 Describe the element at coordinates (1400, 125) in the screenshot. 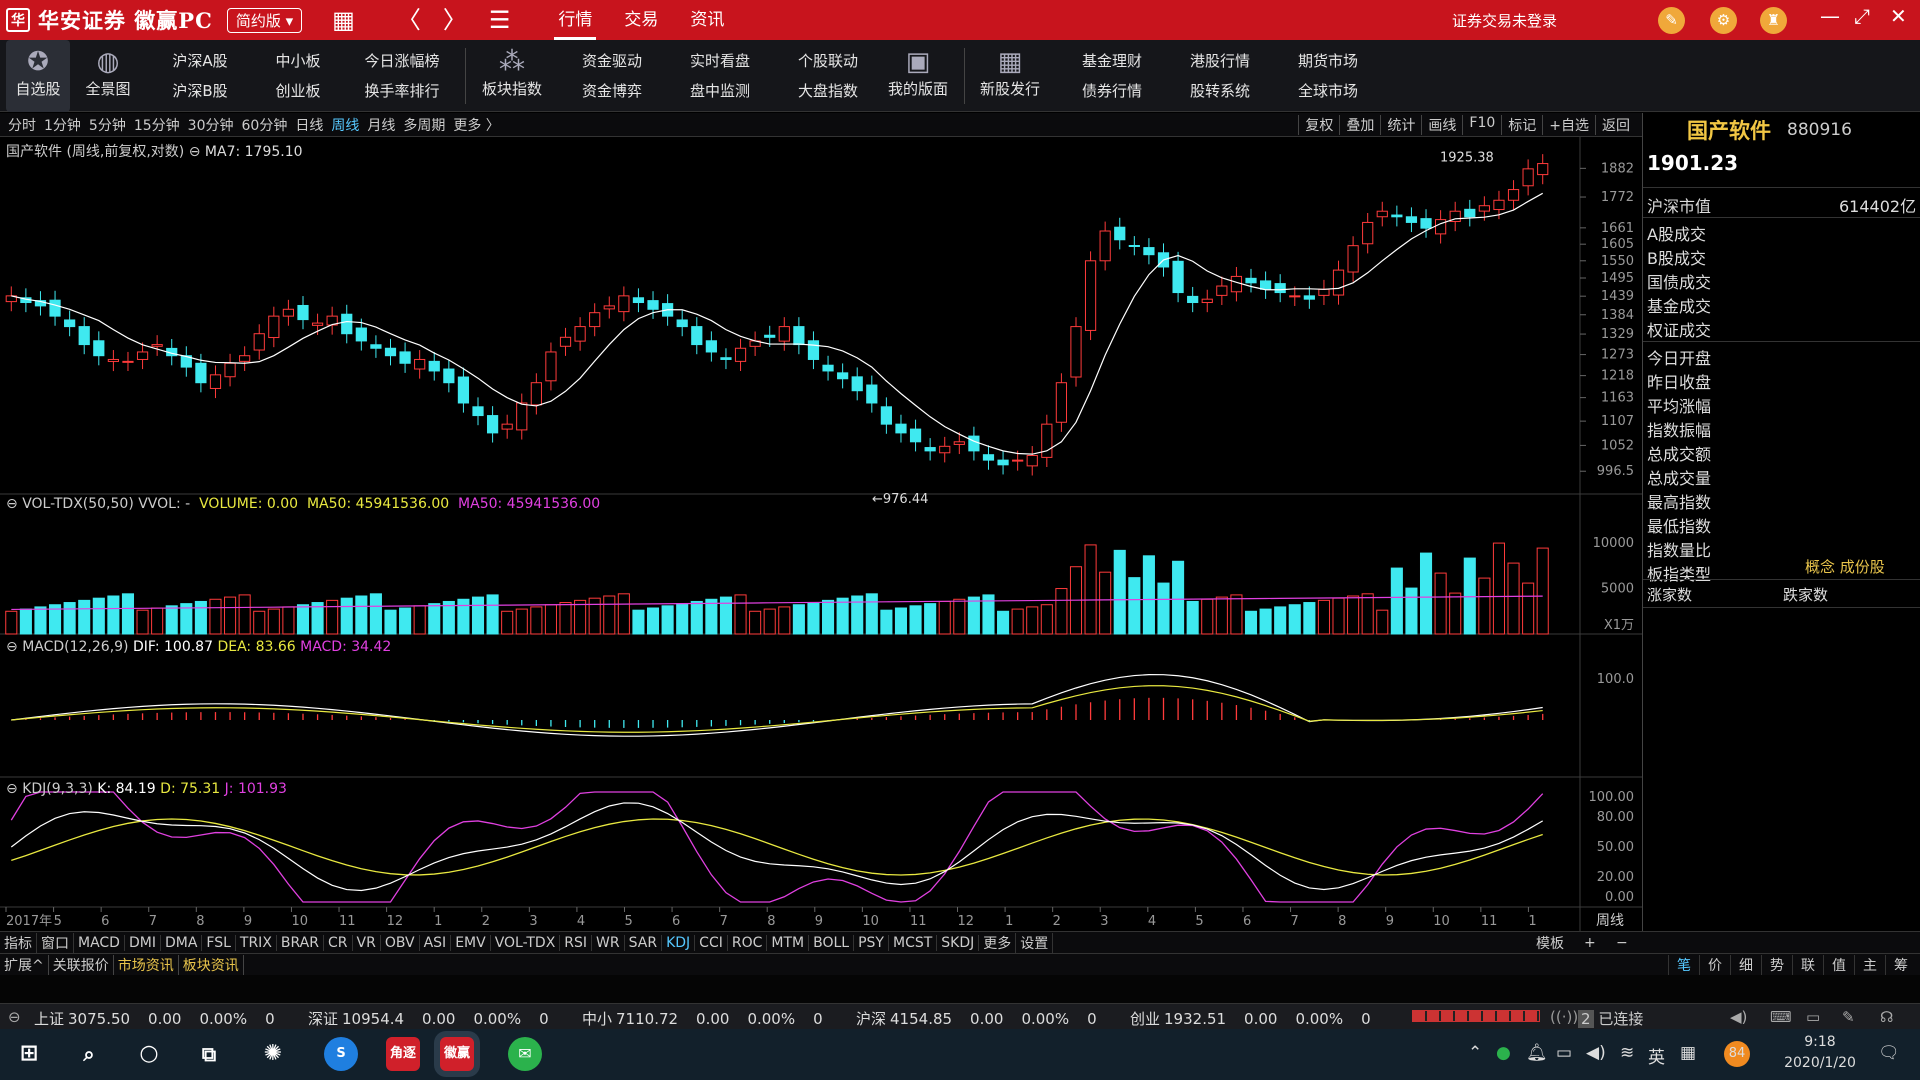

I see `stats-button: 统计` at that location.